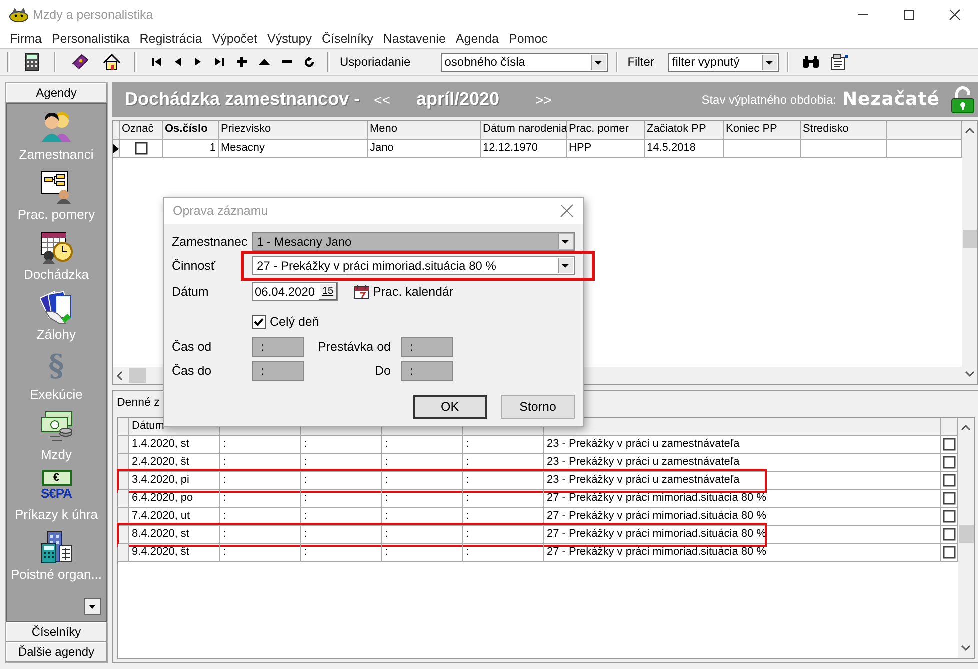 The height and width of the screenshot is (669, 978). Describe the element at coordinates (93, 15) in the screenshot. I see `window-title: Mzdy a personalistika` at that location.